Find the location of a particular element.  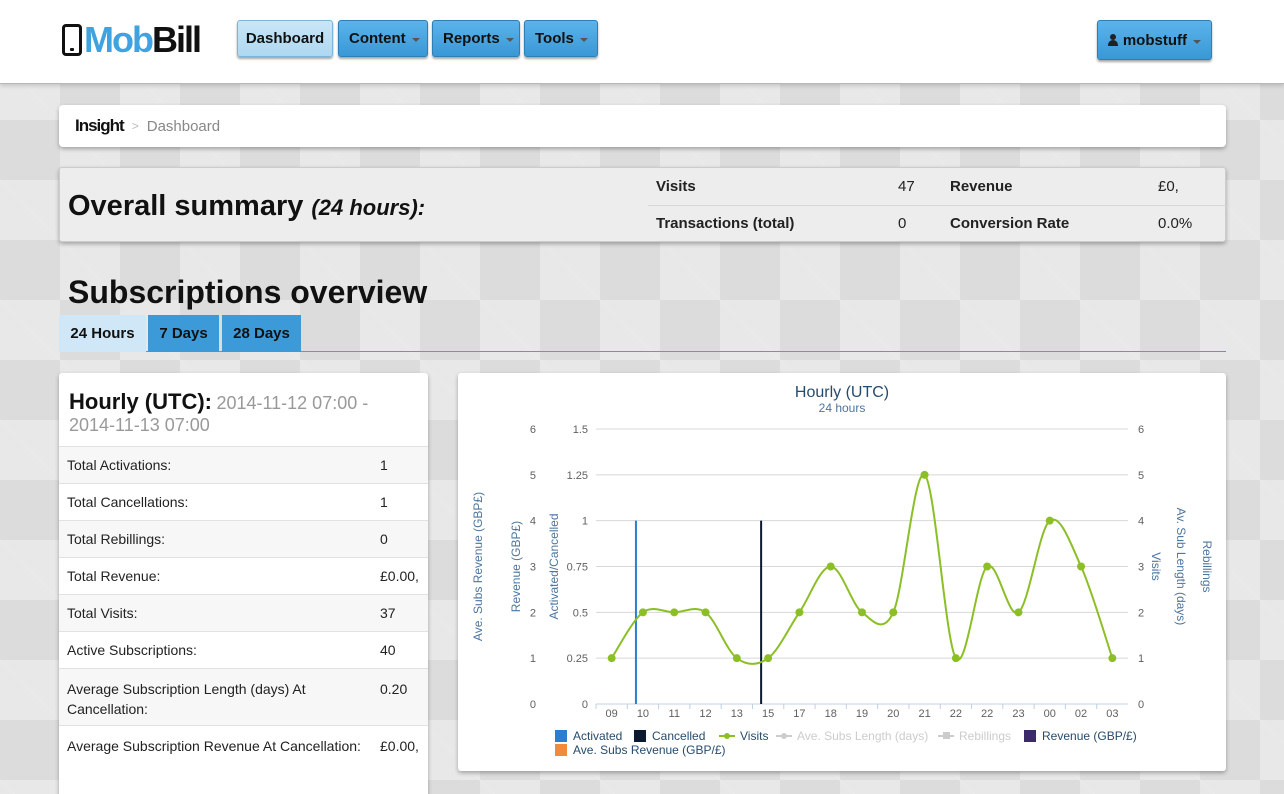

y-tick-label-ave-subs-revenue: 3 is located at coordinates (533, 568).